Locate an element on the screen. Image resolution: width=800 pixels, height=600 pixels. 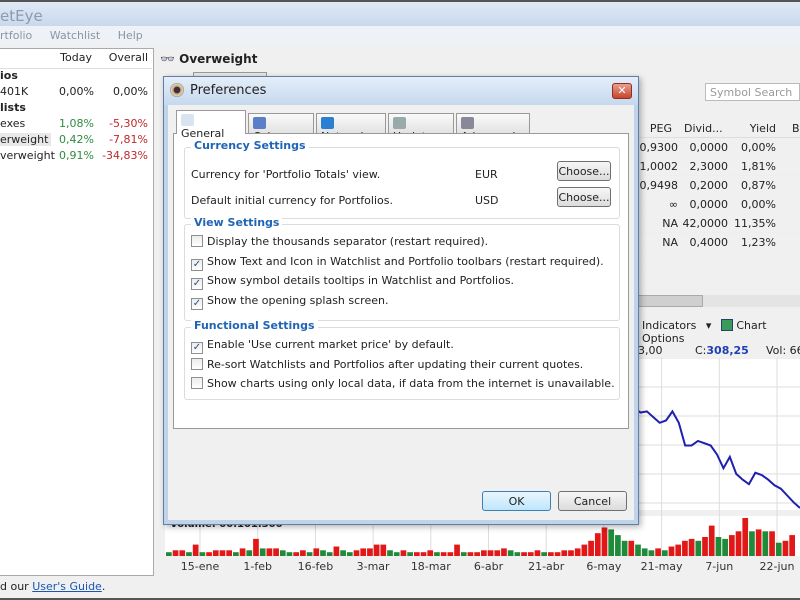
dividend-cell: 42,0000 is located at coordinates (705, 223).